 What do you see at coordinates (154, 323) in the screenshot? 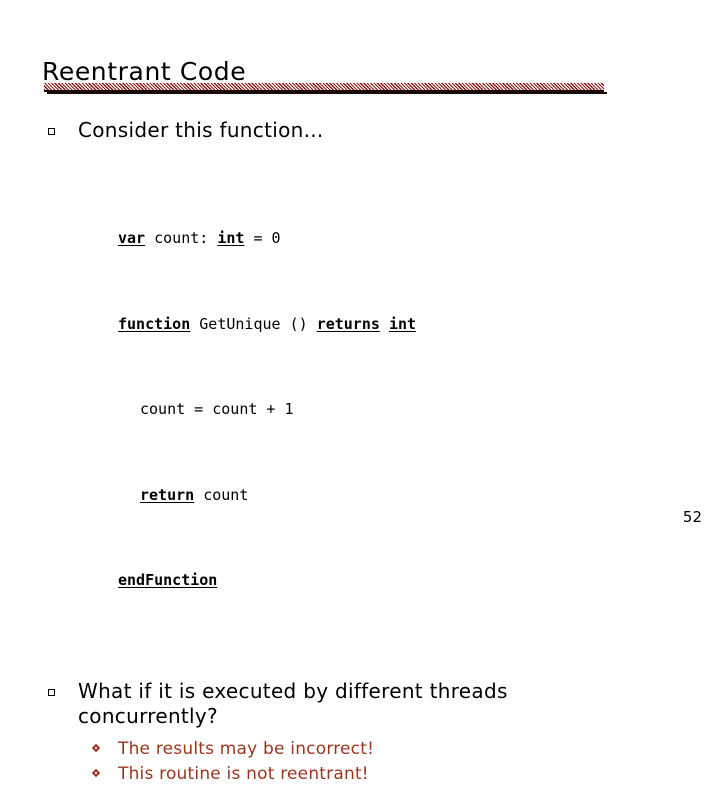
I see `code-keyword: function` at bounding box center [154, 323].